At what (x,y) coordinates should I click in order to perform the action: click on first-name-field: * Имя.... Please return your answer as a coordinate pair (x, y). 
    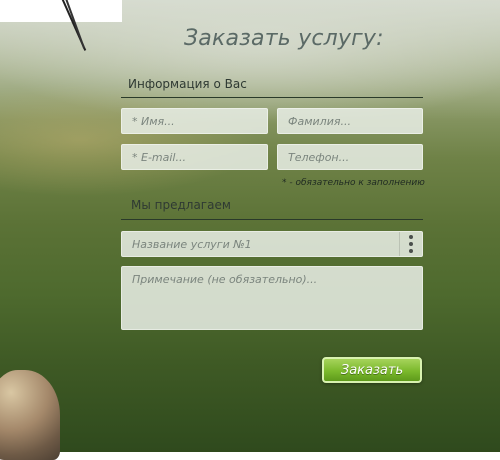
    Looking at the image, I should click on (194, 121).